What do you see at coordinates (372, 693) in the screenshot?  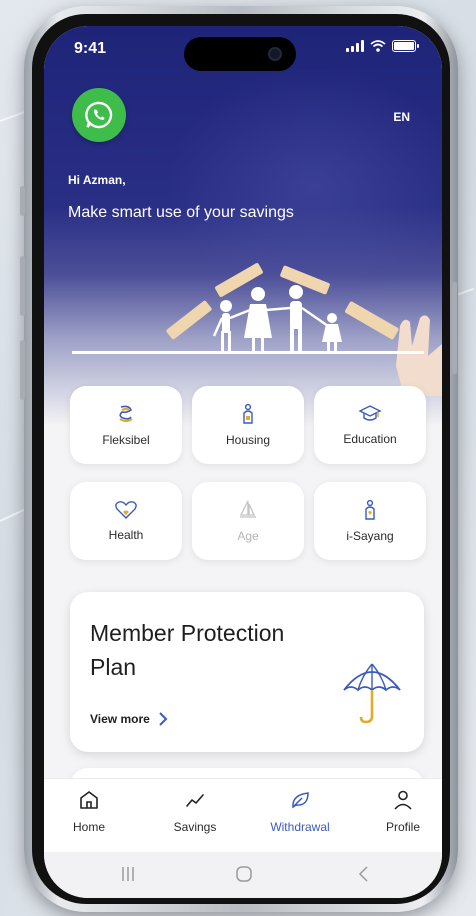 I see `umbrella-icon` at bounding box center [372, 693].